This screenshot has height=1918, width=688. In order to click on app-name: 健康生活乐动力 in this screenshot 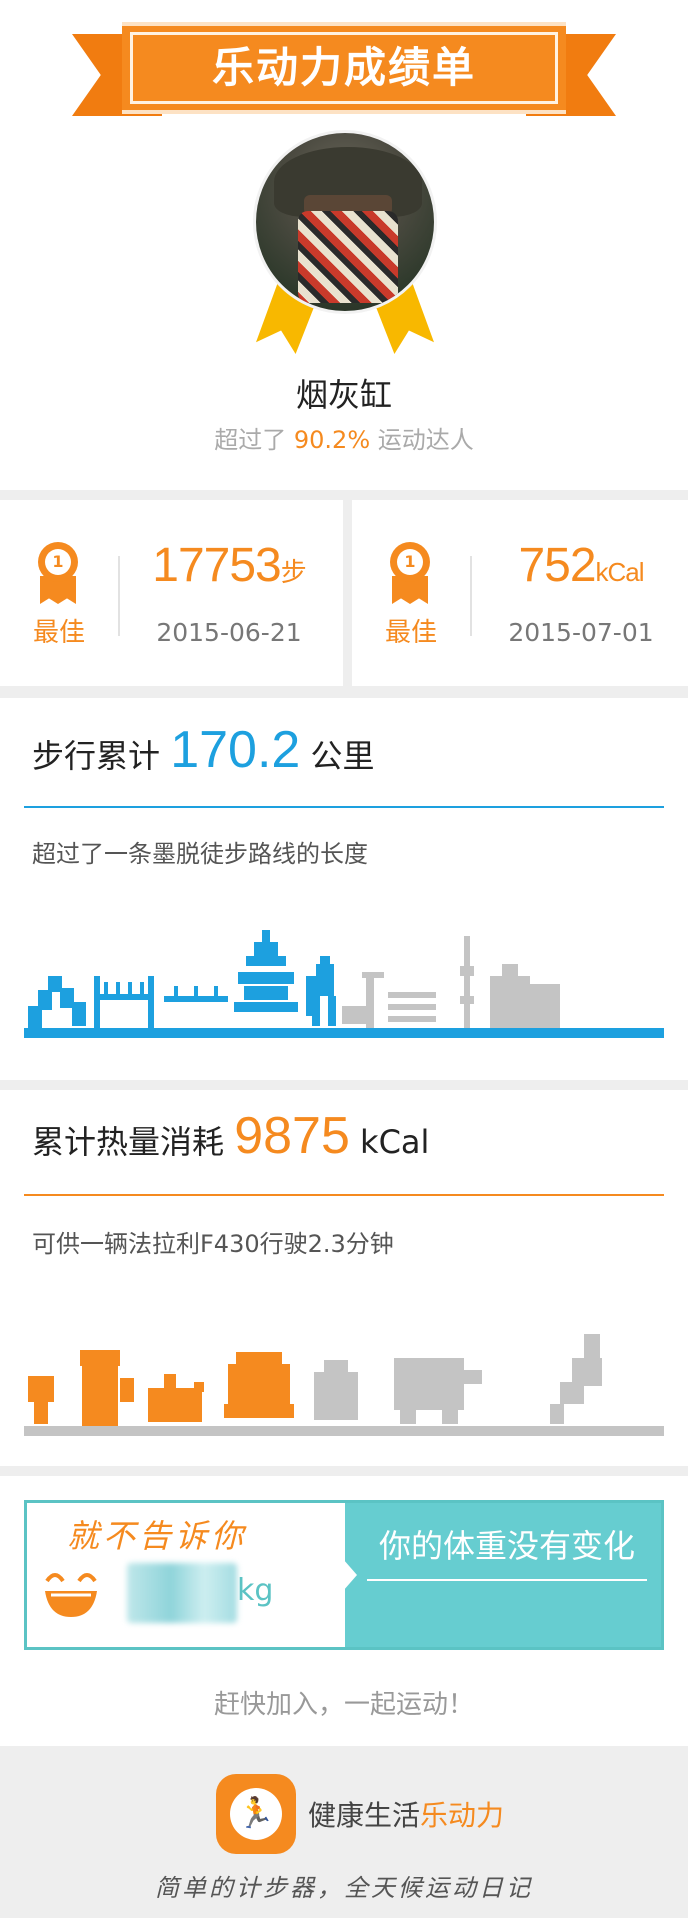, I will do `click(406, 1814)`.